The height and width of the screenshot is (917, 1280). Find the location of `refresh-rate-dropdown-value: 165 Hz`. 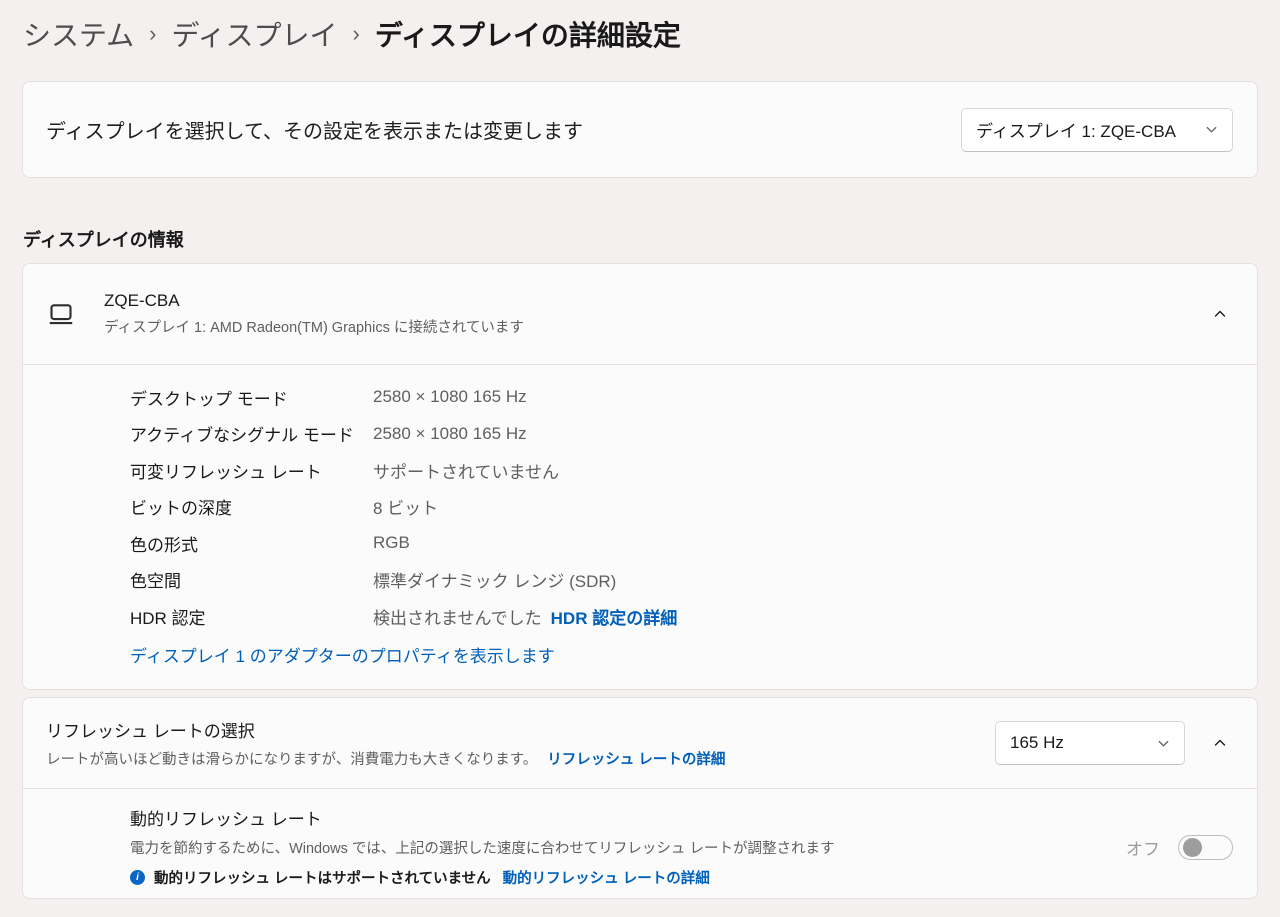

refresh-rate-dropdown-value: 165 Hz is located at coordinates (1037, 742).